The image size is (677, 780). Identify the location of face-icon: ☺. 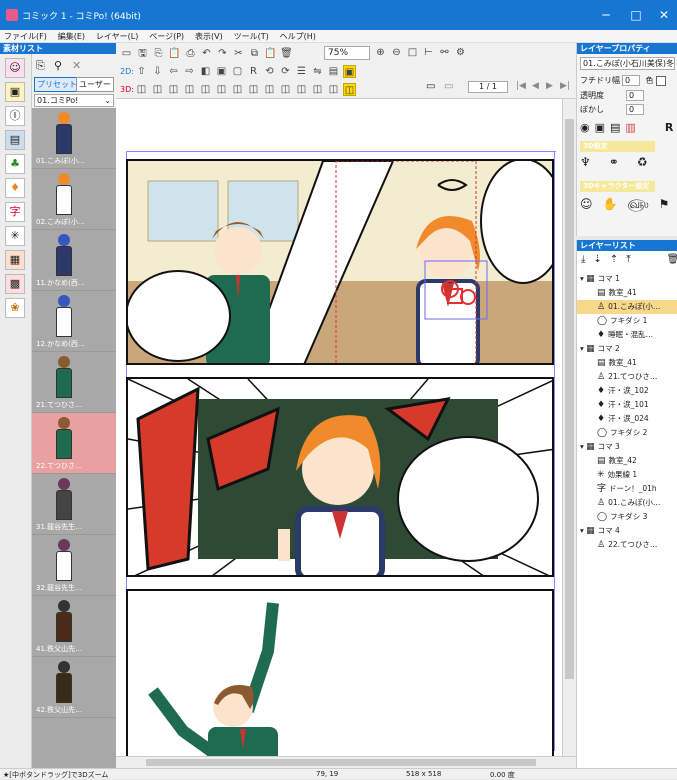
(586, 205).